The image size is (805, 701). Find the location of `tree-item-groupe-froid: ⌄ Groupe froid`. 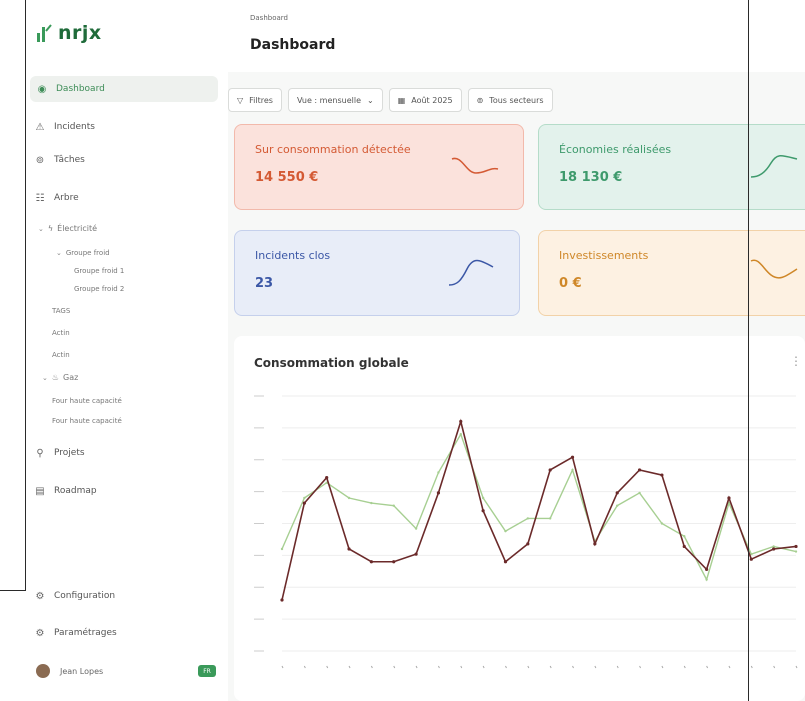

tree-item-groupe-froid: ⌄ Groupe froid is located at coordinates (83, 253).